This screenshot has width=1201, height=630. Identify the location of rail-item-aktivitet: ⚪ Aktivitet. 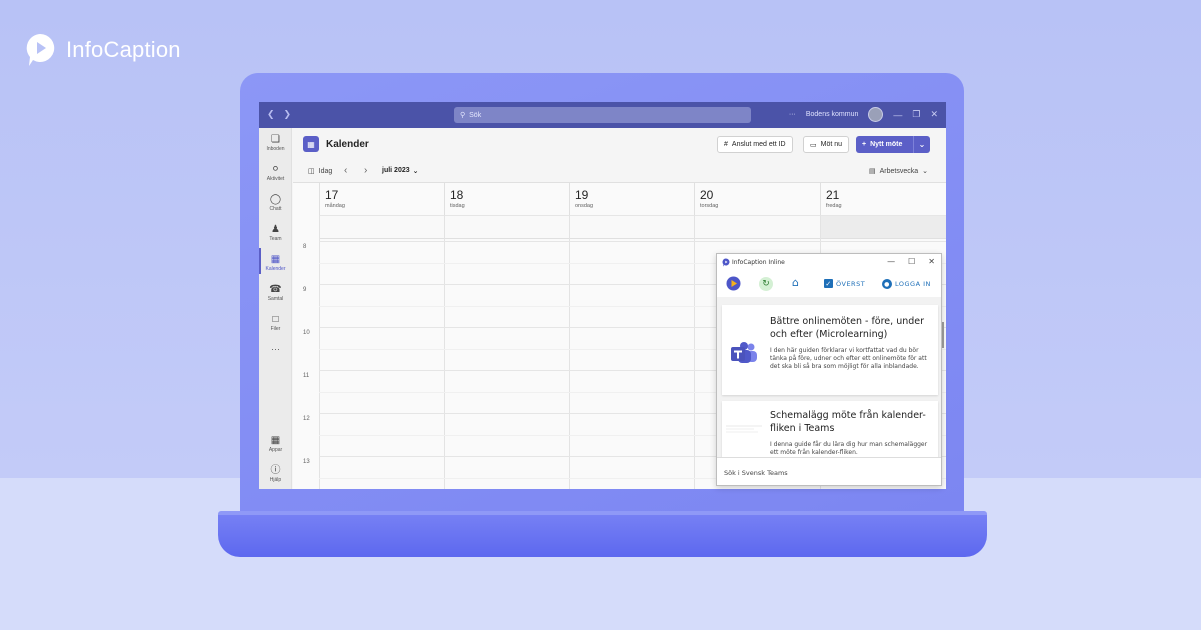
(275, 173).